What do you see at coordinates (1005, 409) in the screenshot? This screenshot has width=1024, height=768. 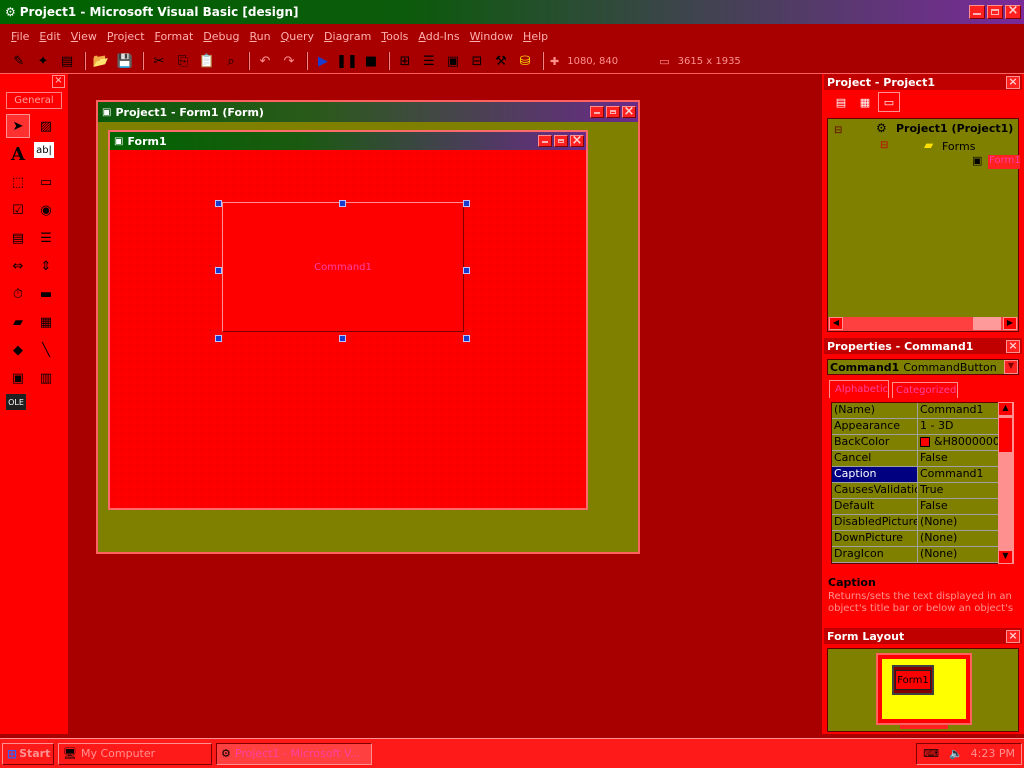 I see `scroll-up-icon: ▲` at bounding box center [1005, 409].